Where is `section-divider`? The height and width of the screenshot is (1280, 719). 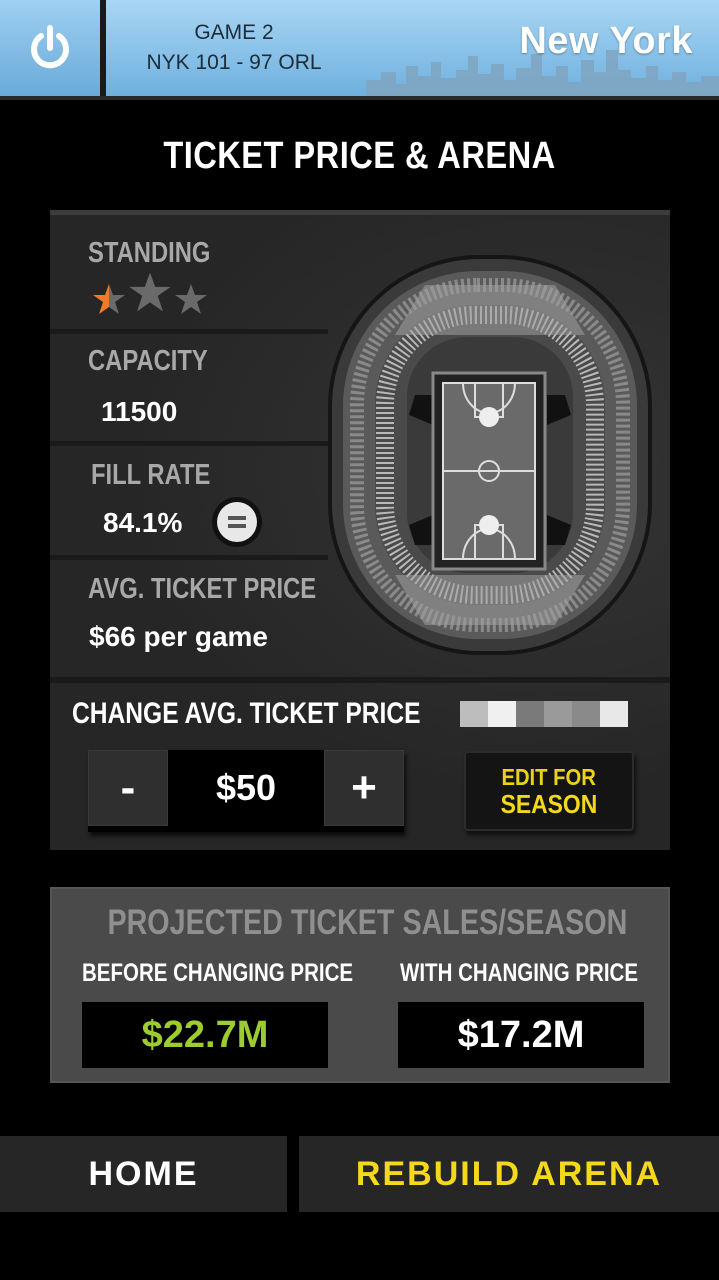 section-divider is located at coordinates (360, 680).